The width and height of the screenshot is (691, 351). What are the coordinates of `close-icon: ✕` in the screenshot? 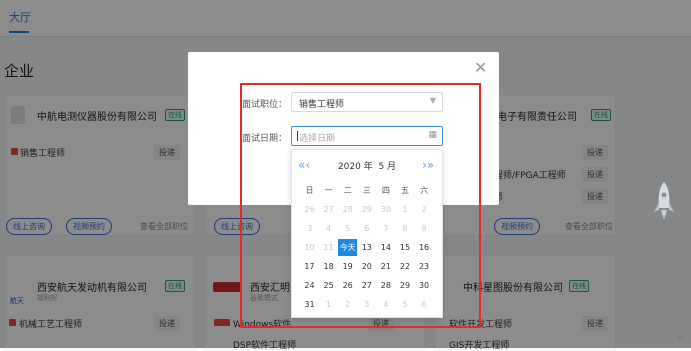 It's located at (480, 67).